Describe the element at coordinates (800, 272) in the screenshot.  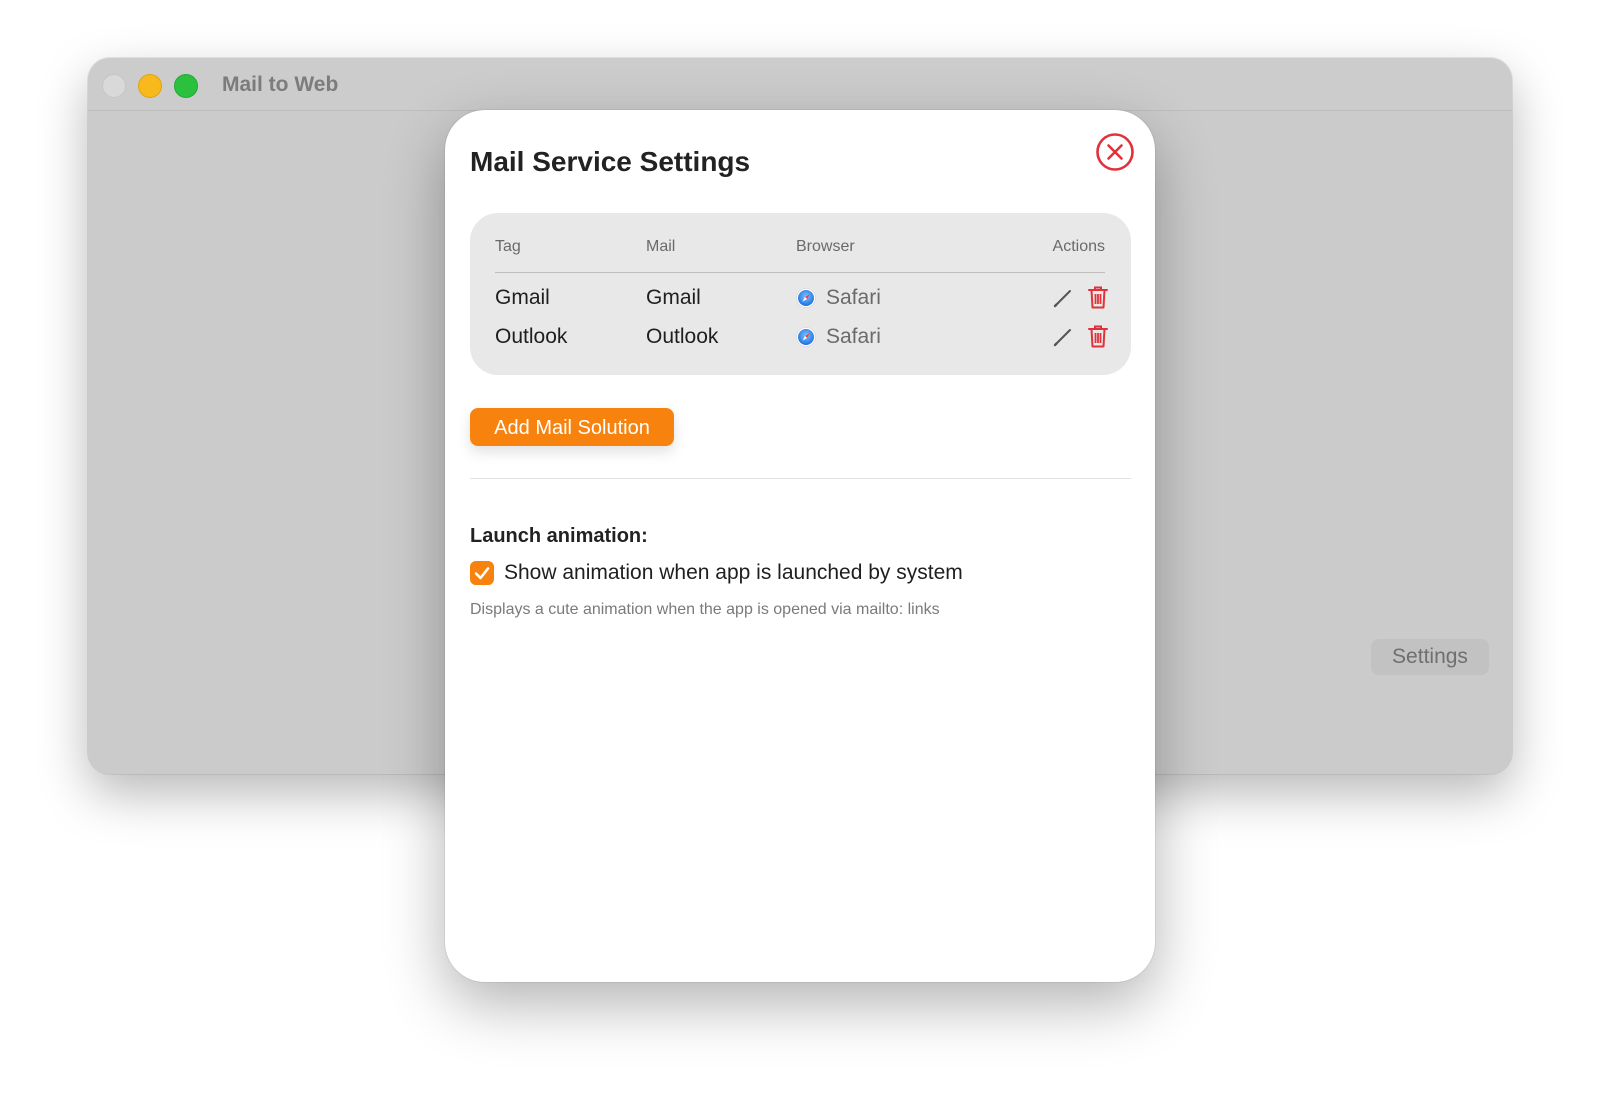
I see `header-divider` at that location.